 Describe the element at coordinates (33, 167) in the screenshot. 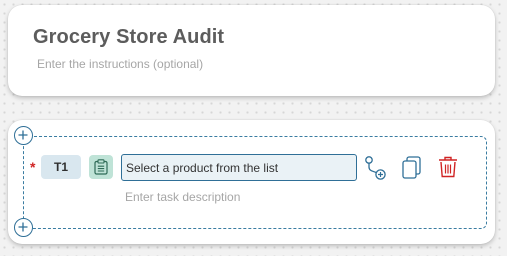

I see `required-marker: *` at that location.